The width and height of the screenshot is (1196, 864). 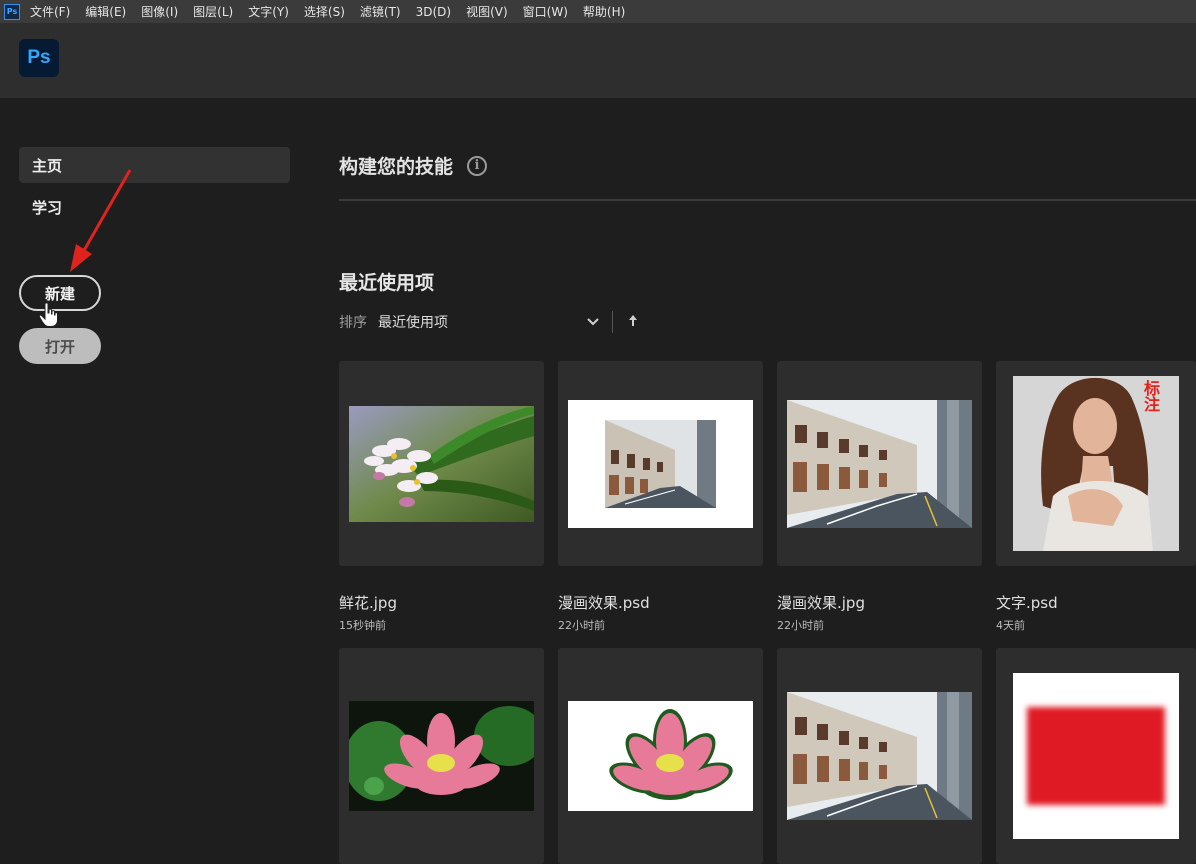 What do you see at coordinates (598, 60) in the screenshot?
I see `home-header: Ps` at bounding box center [598, 60].